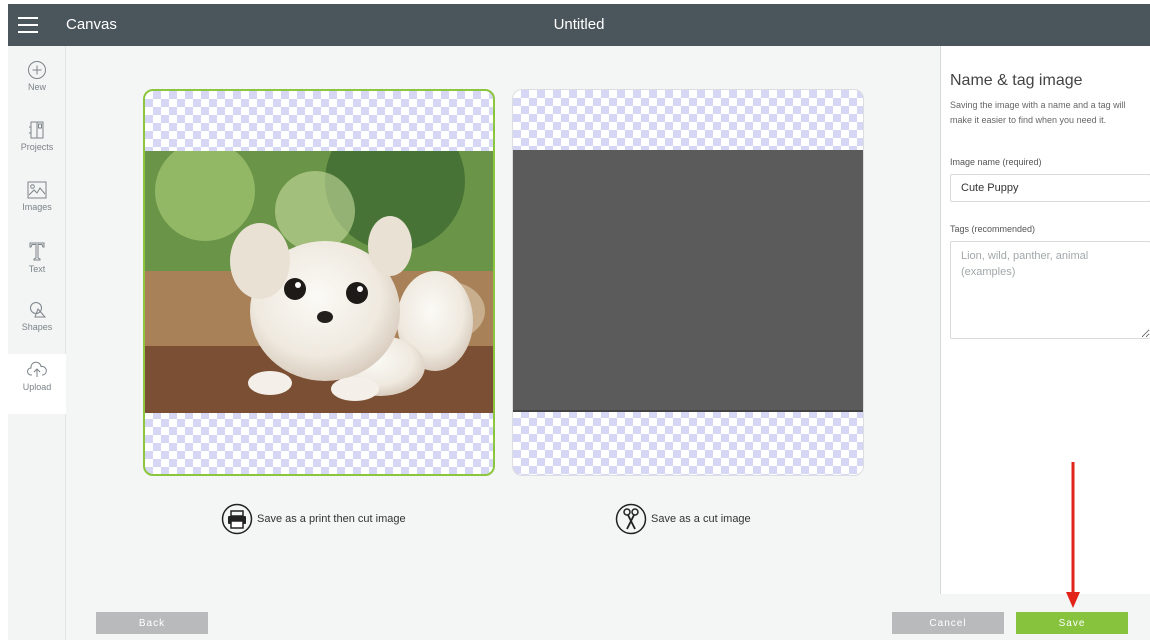 This screenshot has height=640, width=1150. I want to click on sidebar-item-images: Images, so click(37, 204).